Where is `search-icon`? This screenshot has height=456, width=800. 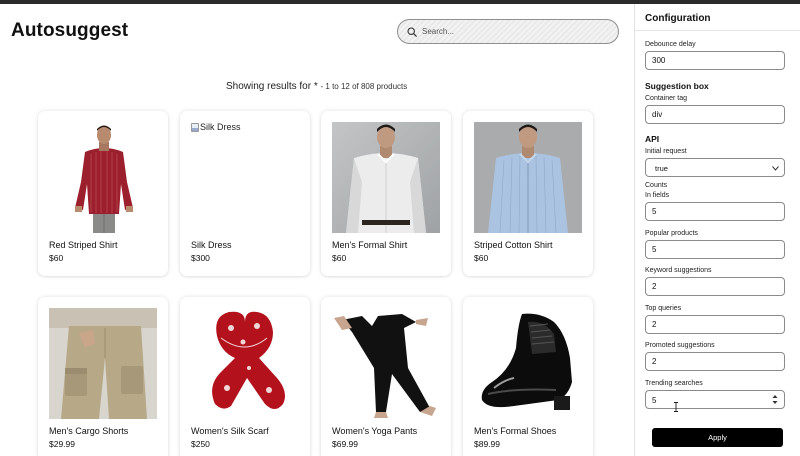
search-icon is located at coordinates (412, 31).